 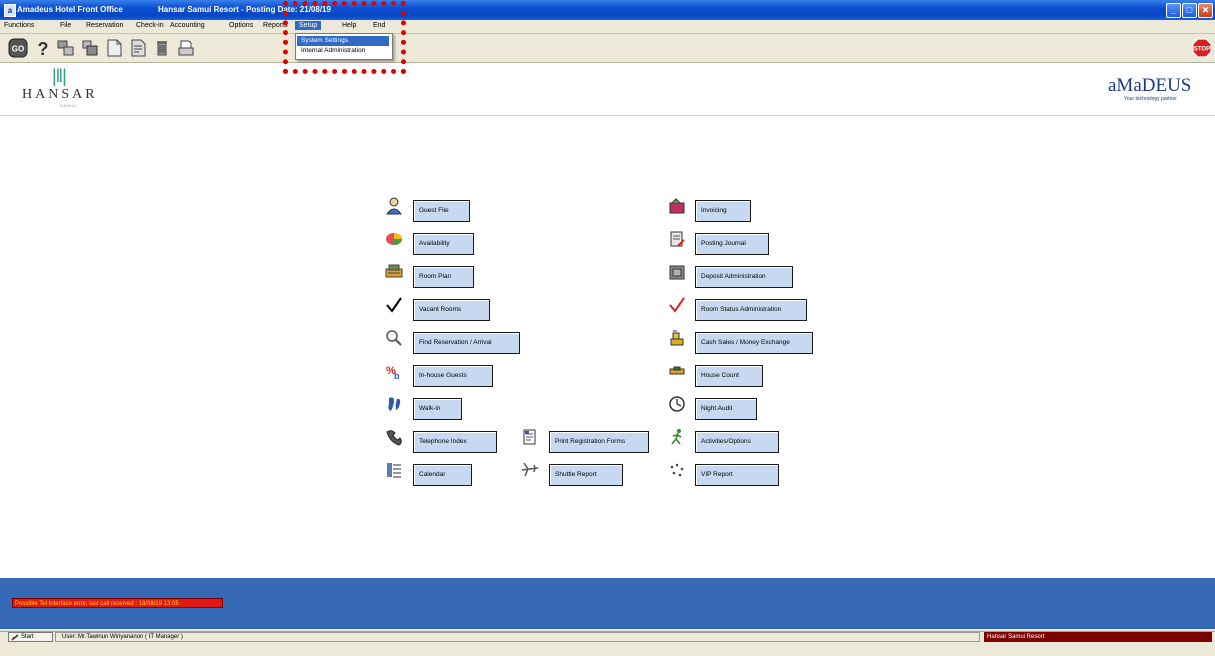 I want to click on shuttle-report-button: Shuttle Report, so click(x=586, y=475).